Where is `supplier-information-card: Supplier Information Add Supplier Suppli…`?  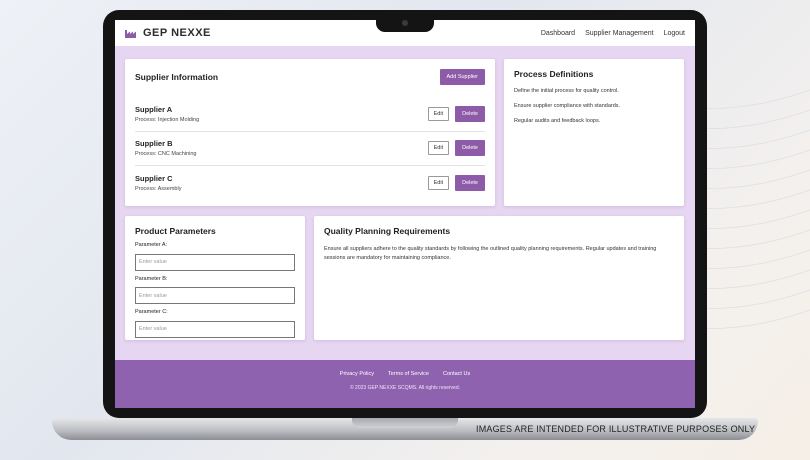
supplier-information-card: Supplier Information Add Supplier Suppli… is located at coordinates (310, 132).